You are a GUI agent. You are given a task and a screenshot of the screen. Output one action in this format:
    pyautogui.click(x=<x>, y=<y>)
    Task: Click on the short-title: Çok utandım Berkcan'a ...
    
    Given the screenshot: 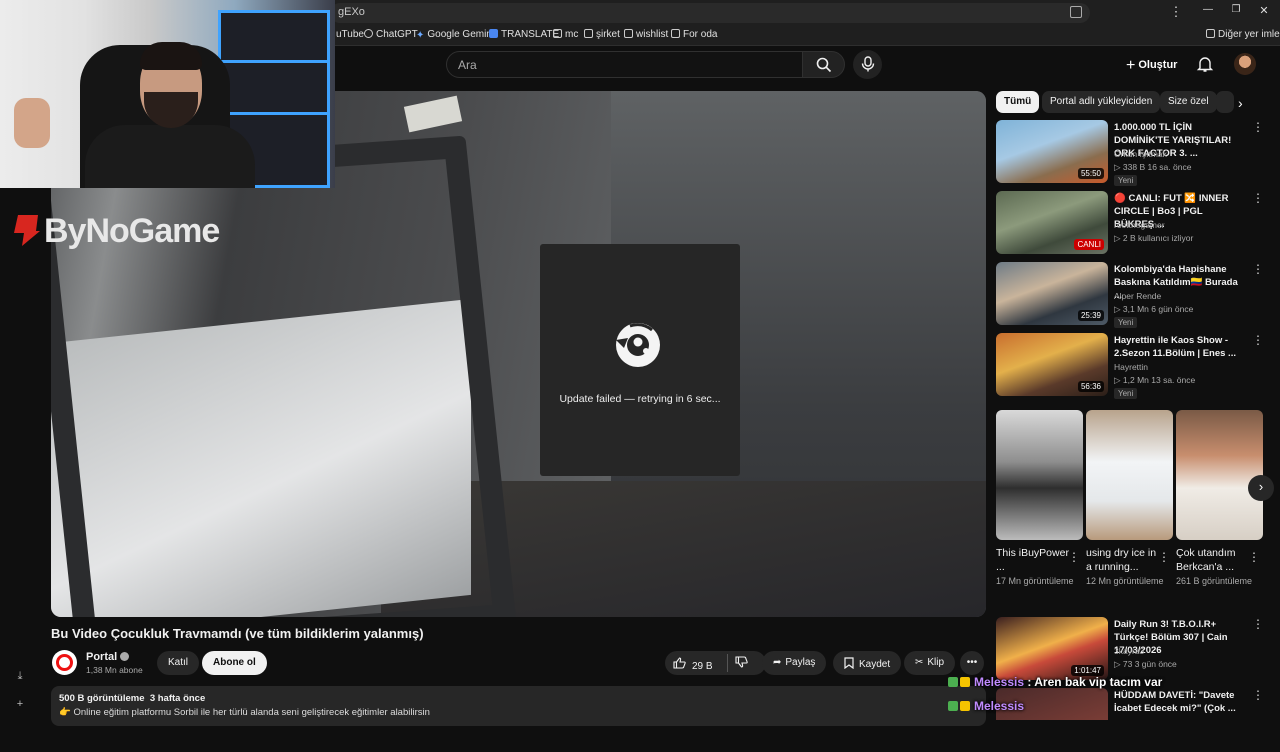 What is the action you would take?
    pyautogui.click(x=1213, y=560)
    